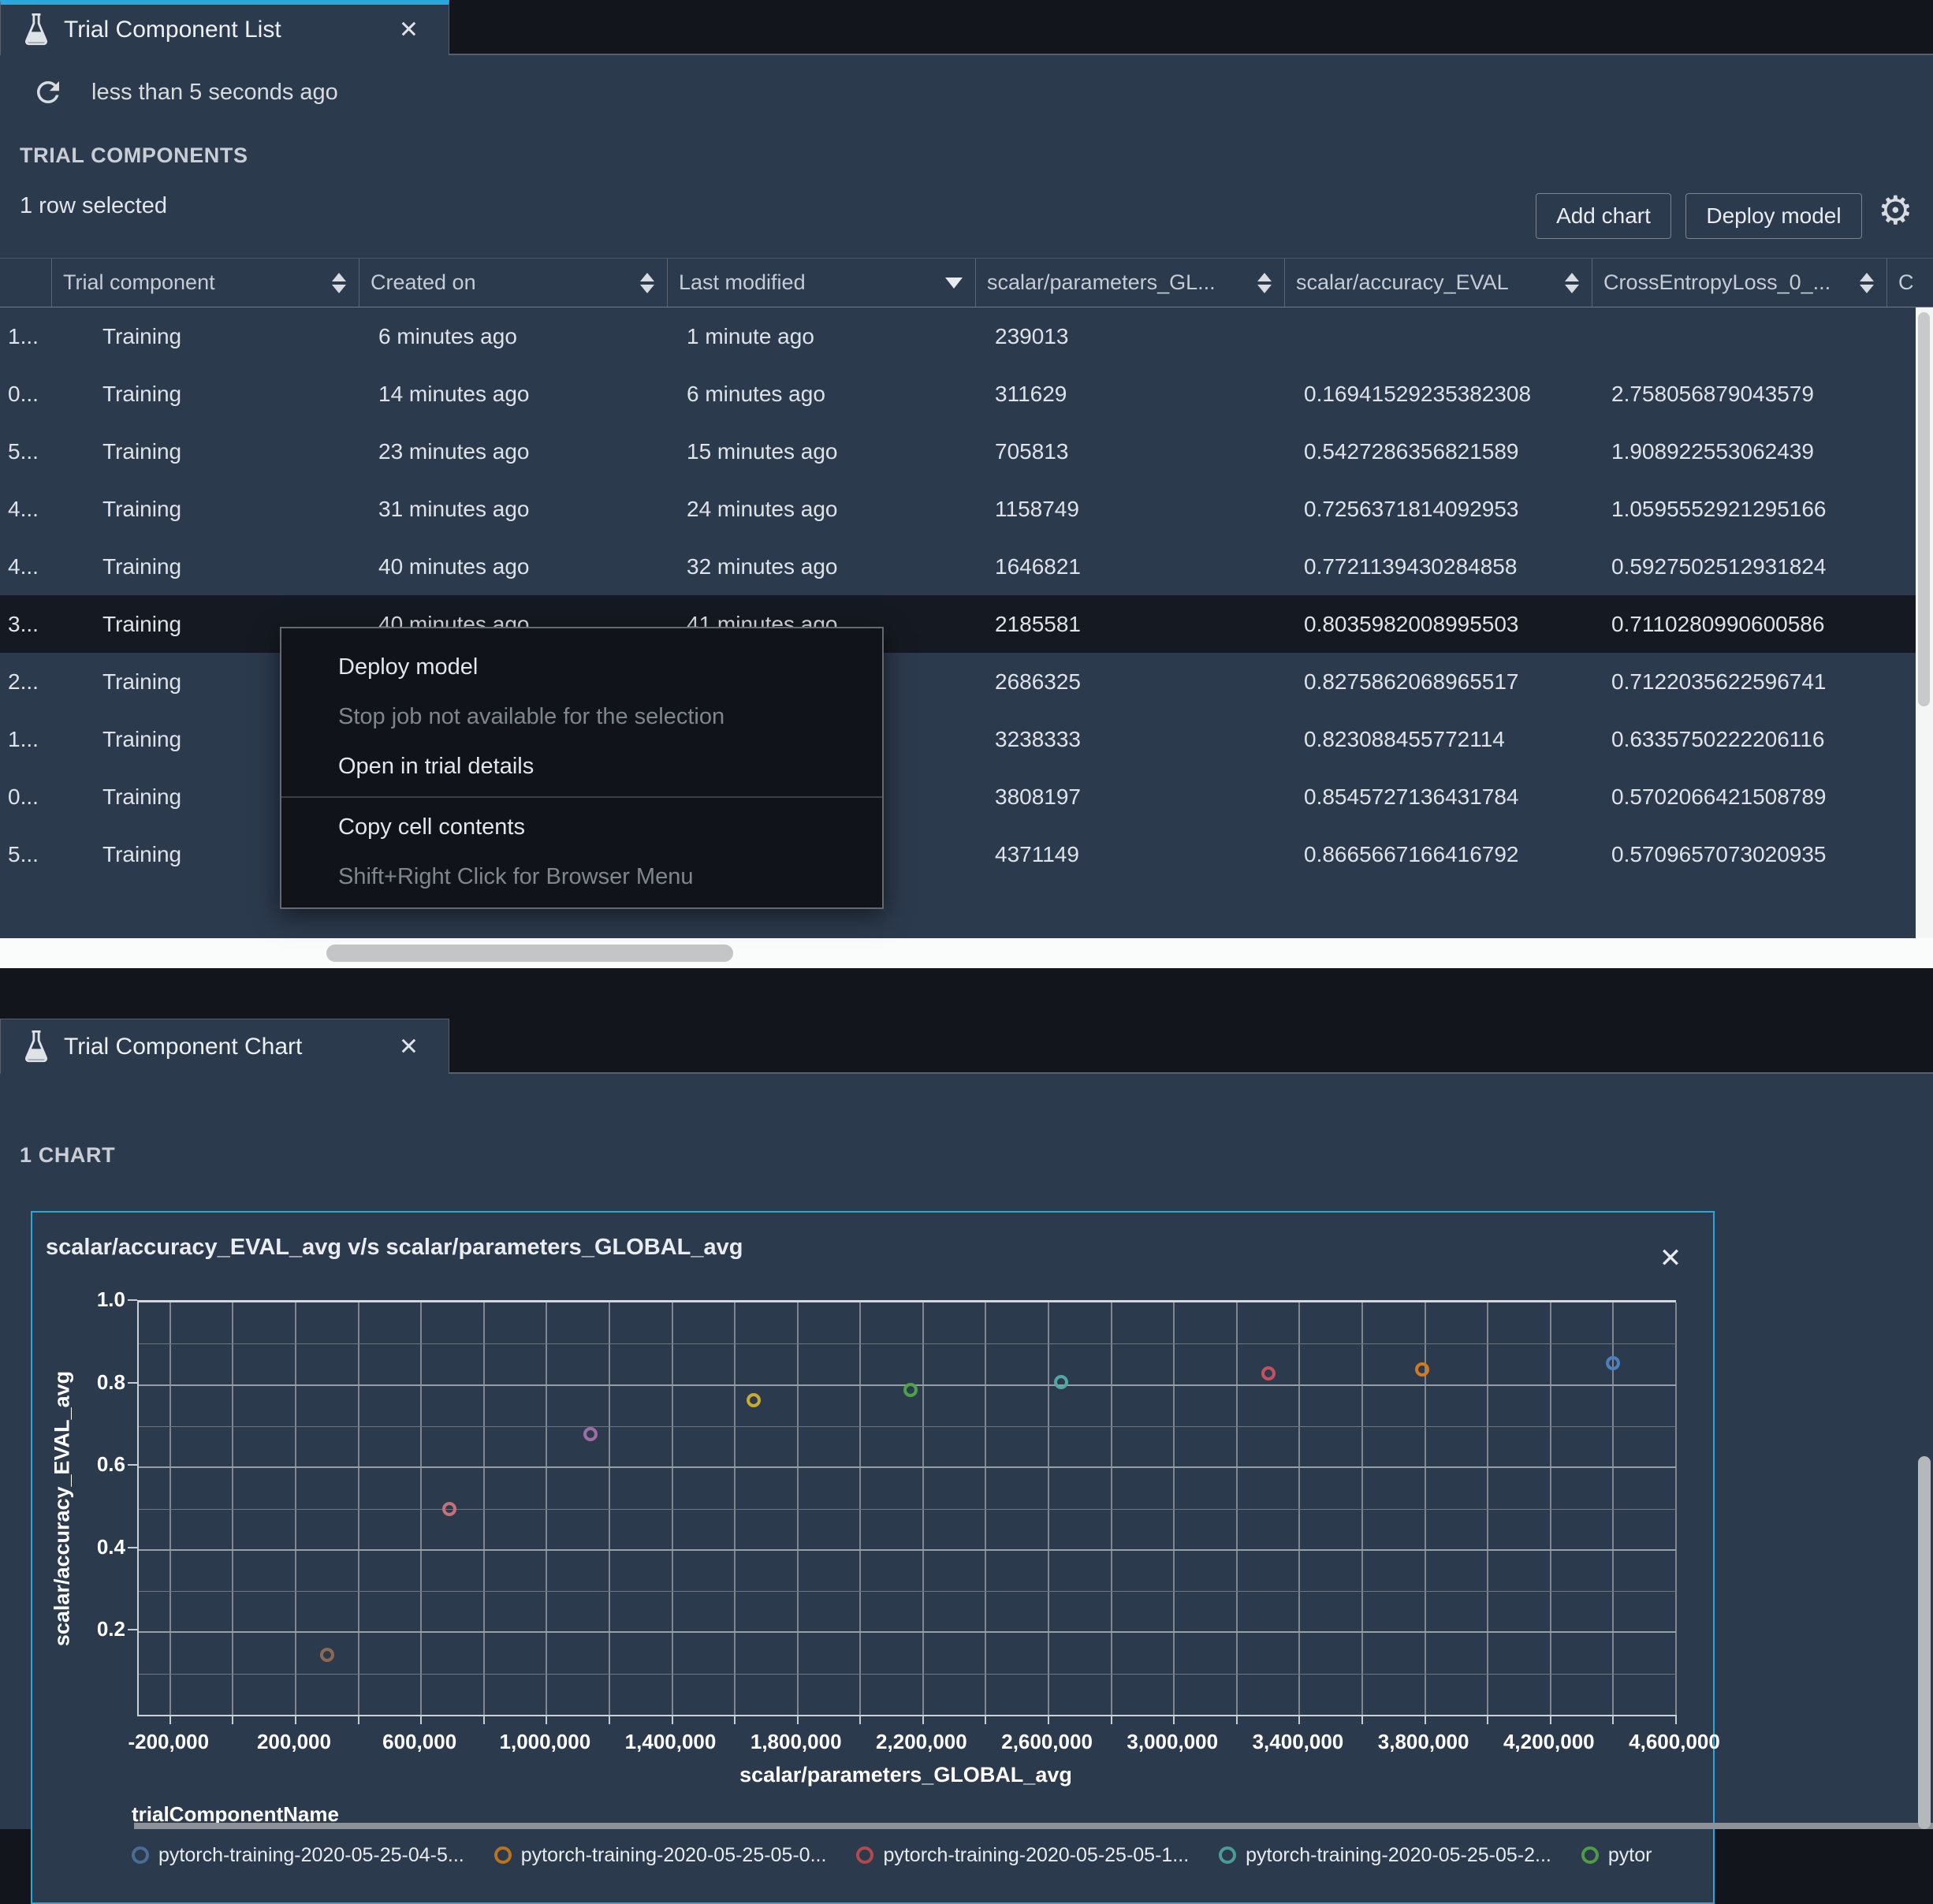  What do you see at coordinates (514, 283) in the screenshot?
I see `column-header-created-on: Created on` at bounding box center [514, 283].